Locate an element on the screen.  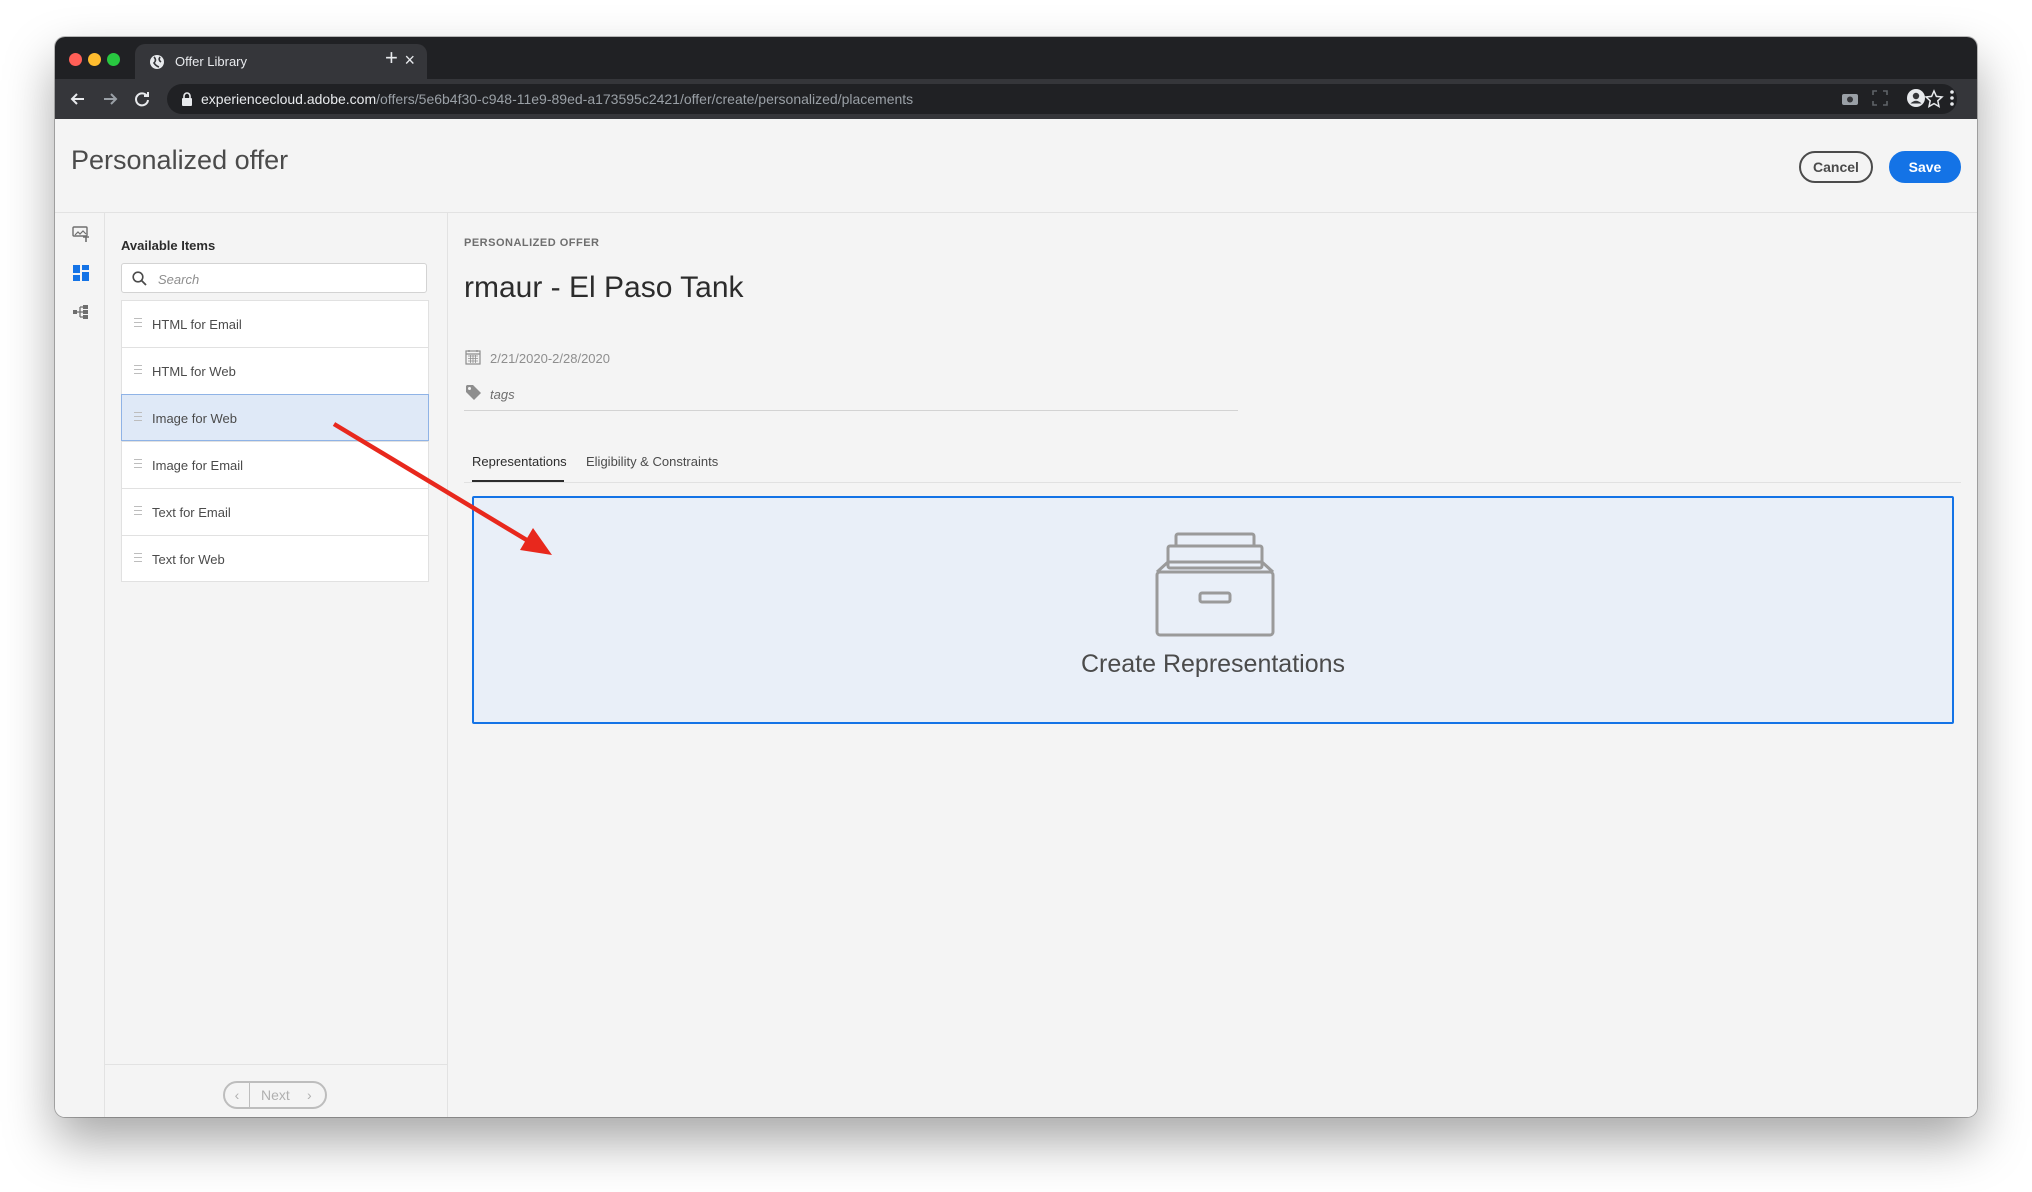
create-representations-label: Create Representations is located at coordinates (1213, 664).